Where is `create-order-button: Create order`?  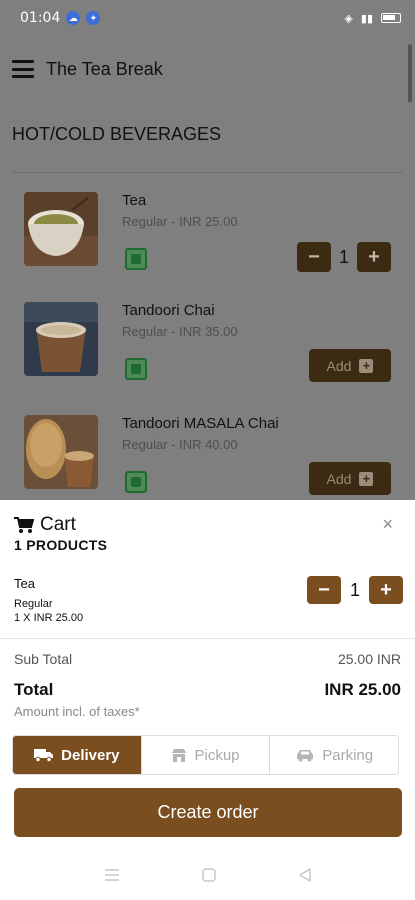 create-order-button: Create order is located at coordinates (208, 812).